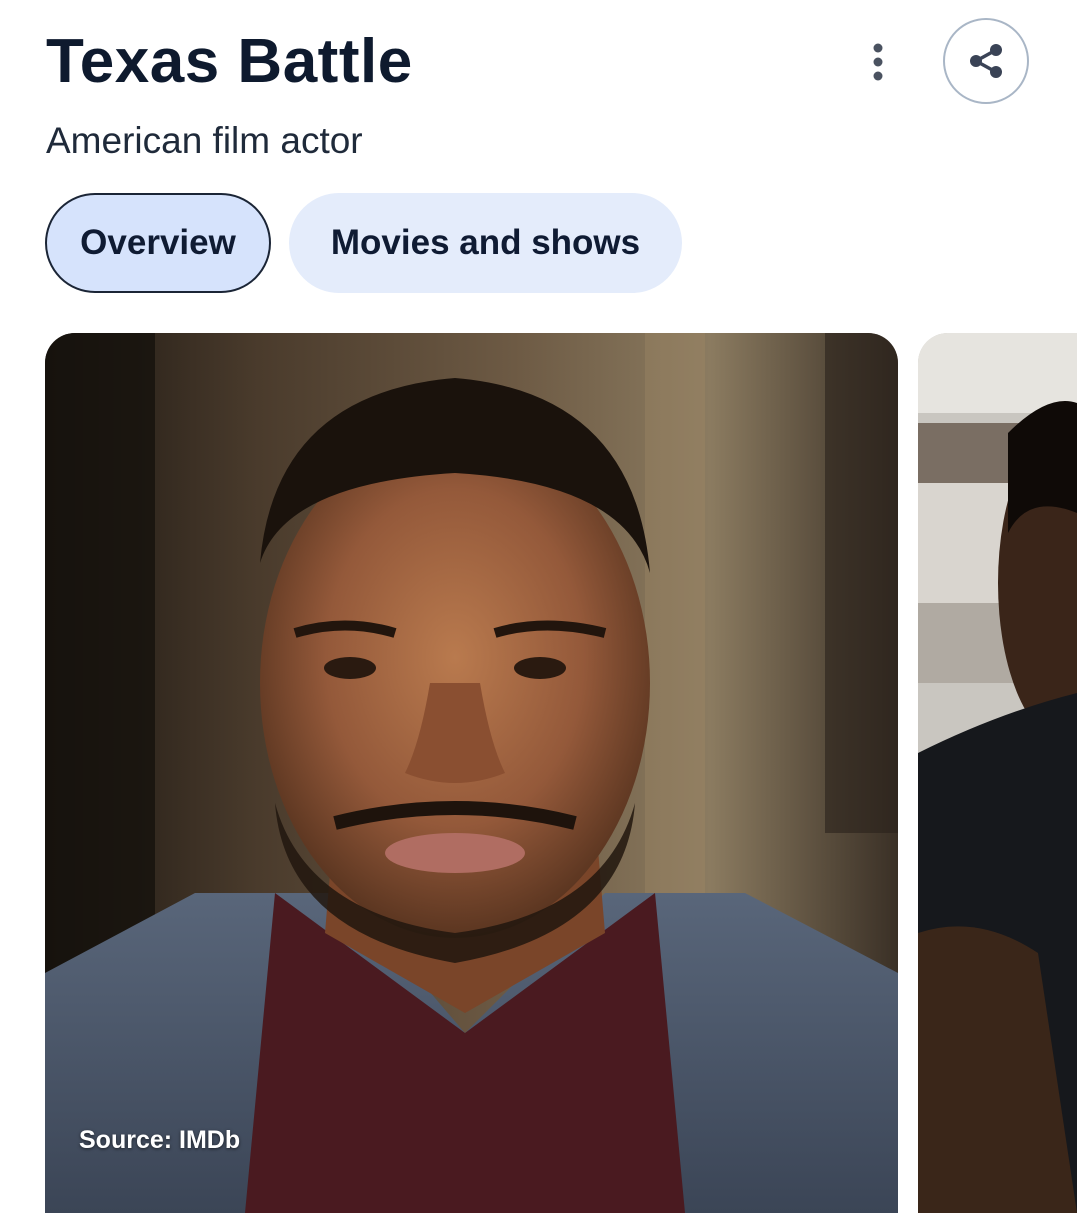 Image resolution: width=1077 pixels, height=1213 pixels. Describe the element at coordinates (160, 1140) in the screenshot. I see `image-source-label: Source: IMDb` at that location.